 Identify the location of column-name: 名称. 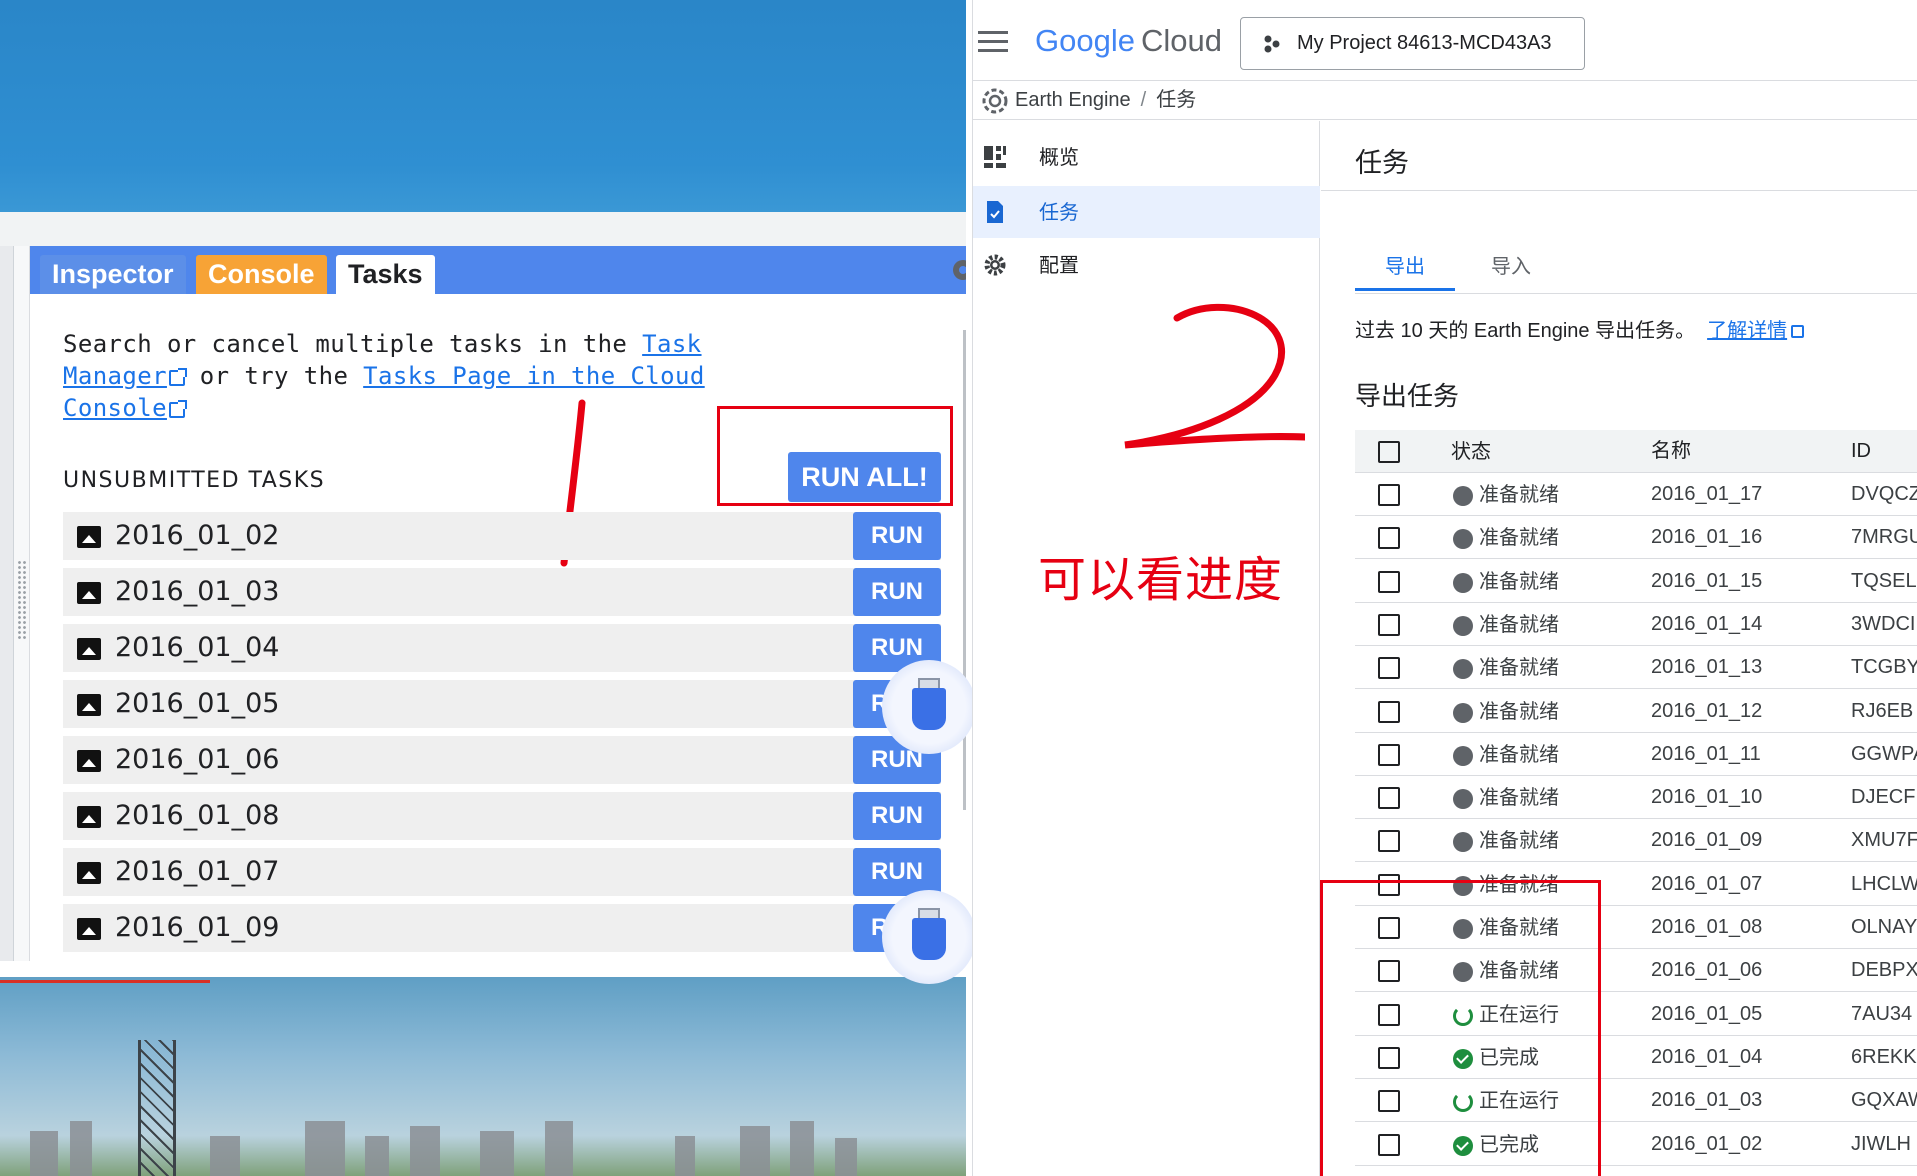
(1671, 451).